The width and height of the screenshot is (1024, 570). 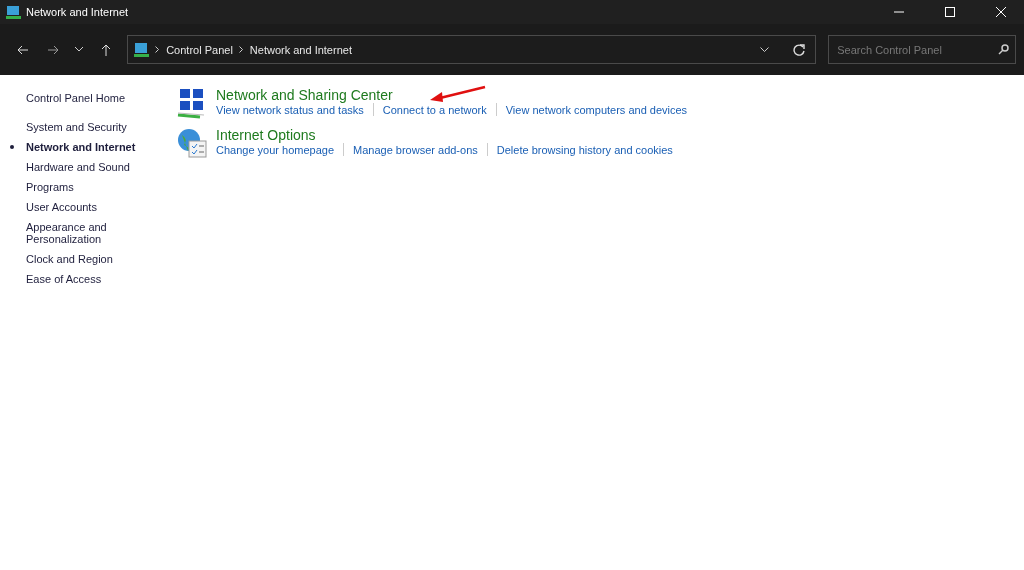 What do you see at coordinates (415, 149) in the screenshot?
I see `task-link: Manage browser add-ons` at bounding box center [415, 149].